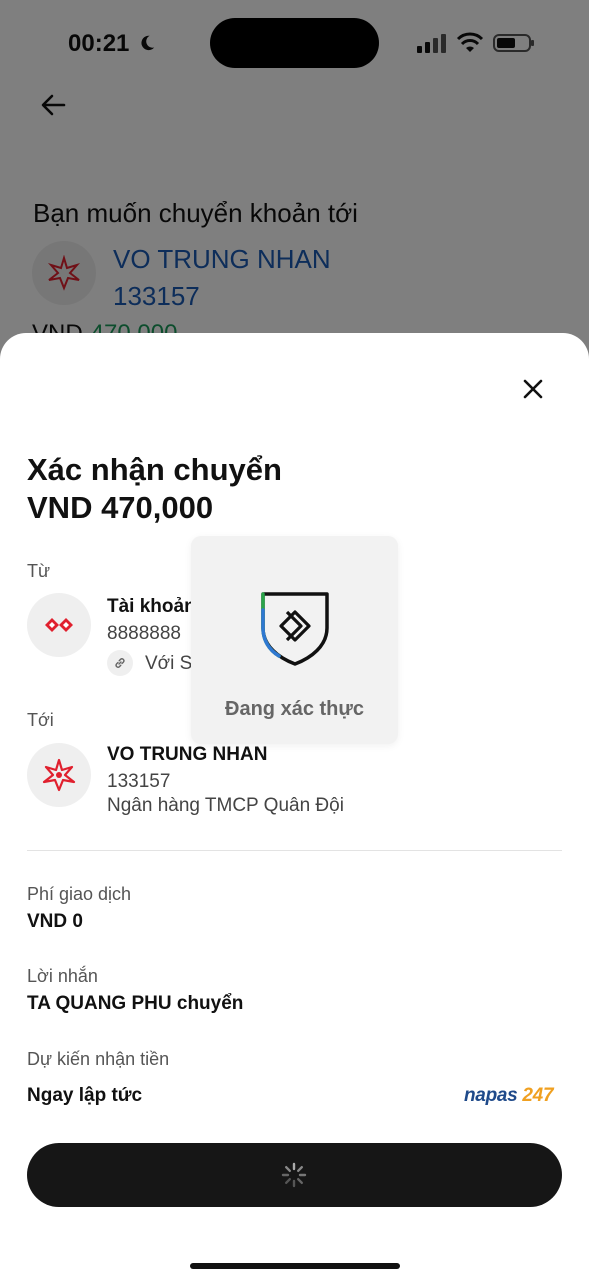  I want to click on eta-label: Dự kiến nhận tiền, so click(98, 1059).